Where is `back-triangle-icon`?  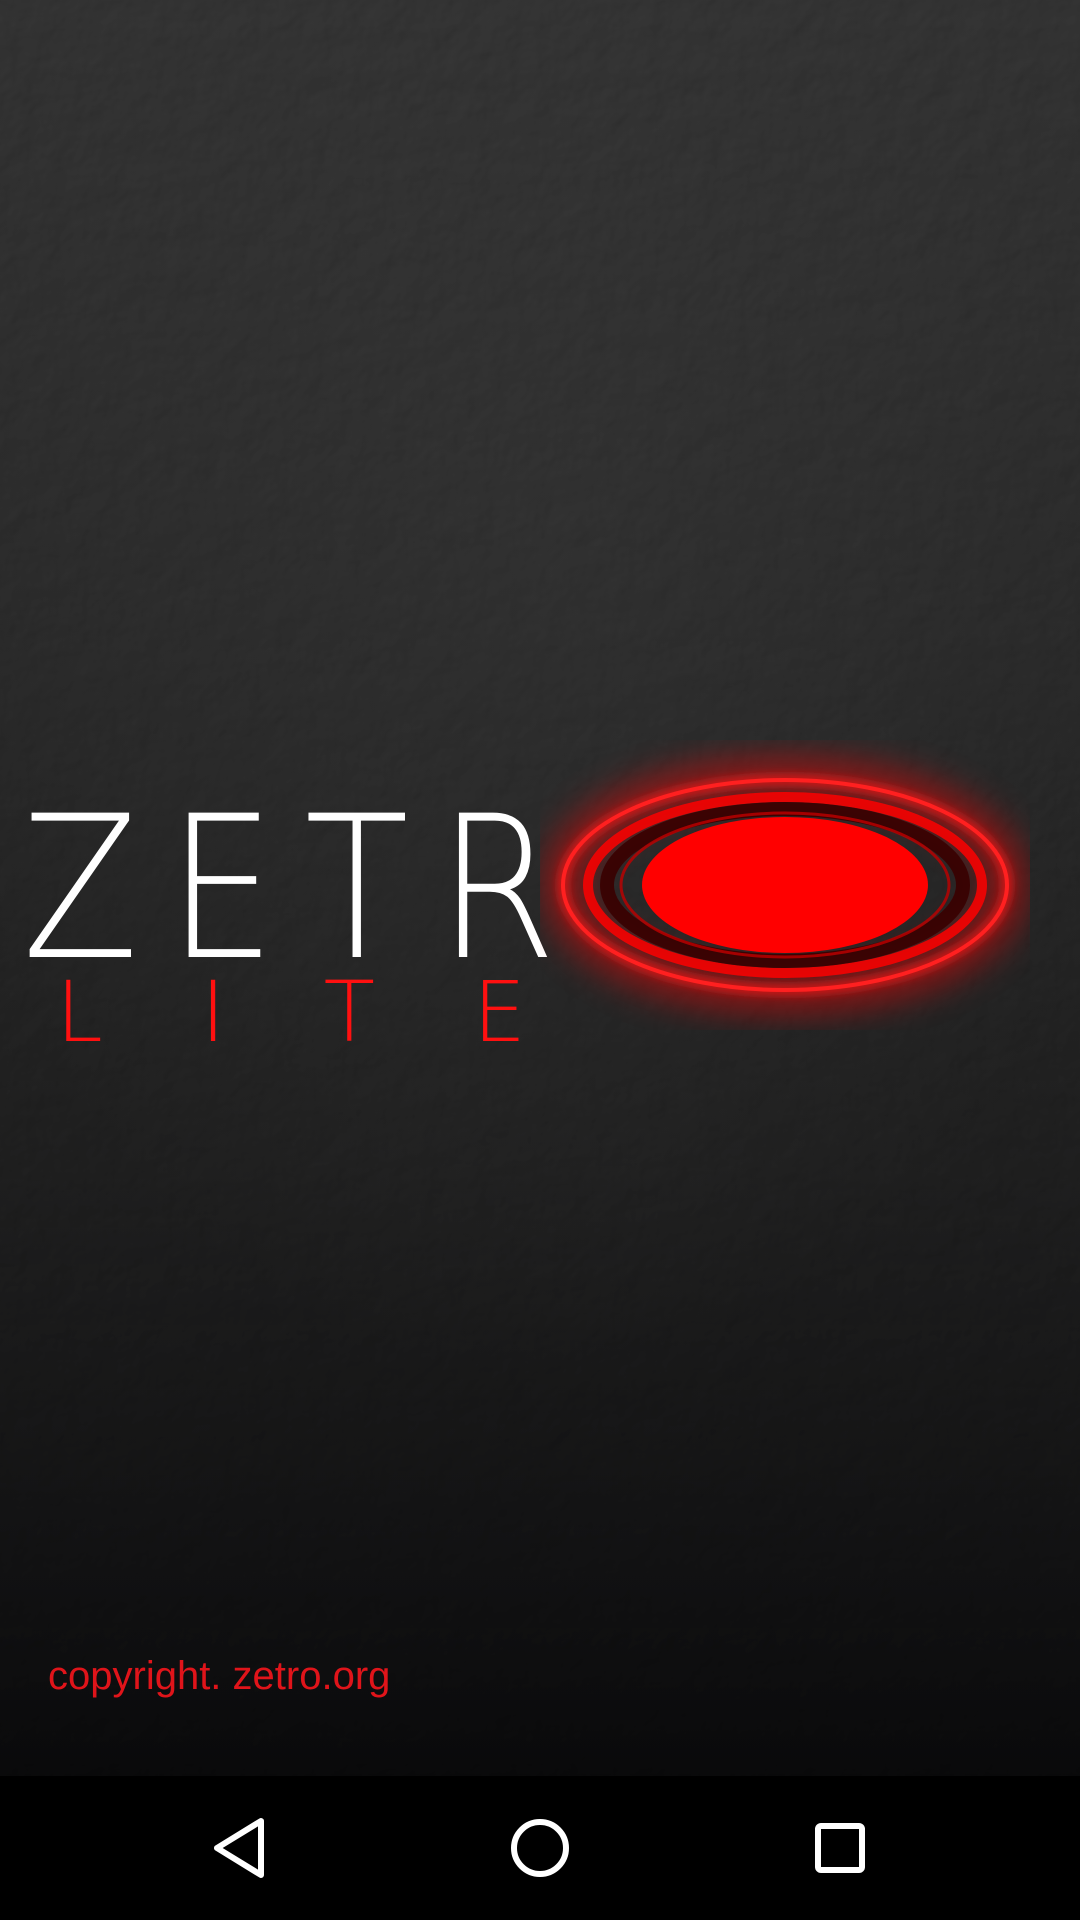 back-triangle-icon is located at coordinates (239, 1848).